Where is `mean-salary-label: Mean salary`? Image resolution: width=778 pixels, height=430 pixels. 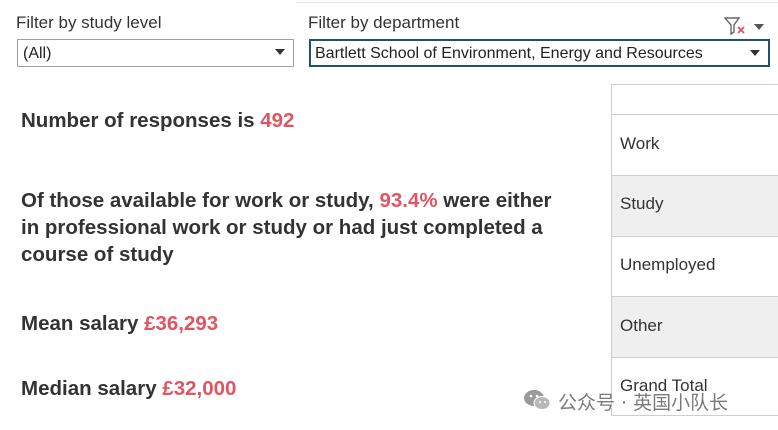 mean-salary-label: Mean salary is located at coordinates (83, 323).